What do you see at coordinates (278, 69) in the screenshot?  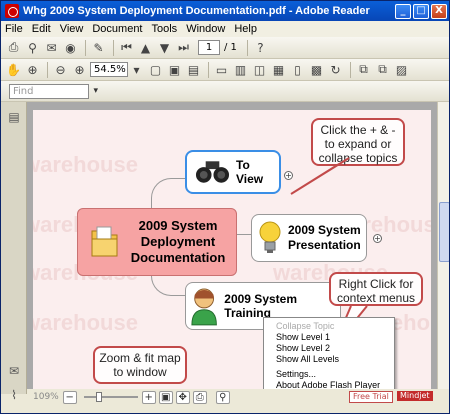 I see `two-up-continuous-icon: ▦` at bounding box center [278, 69].